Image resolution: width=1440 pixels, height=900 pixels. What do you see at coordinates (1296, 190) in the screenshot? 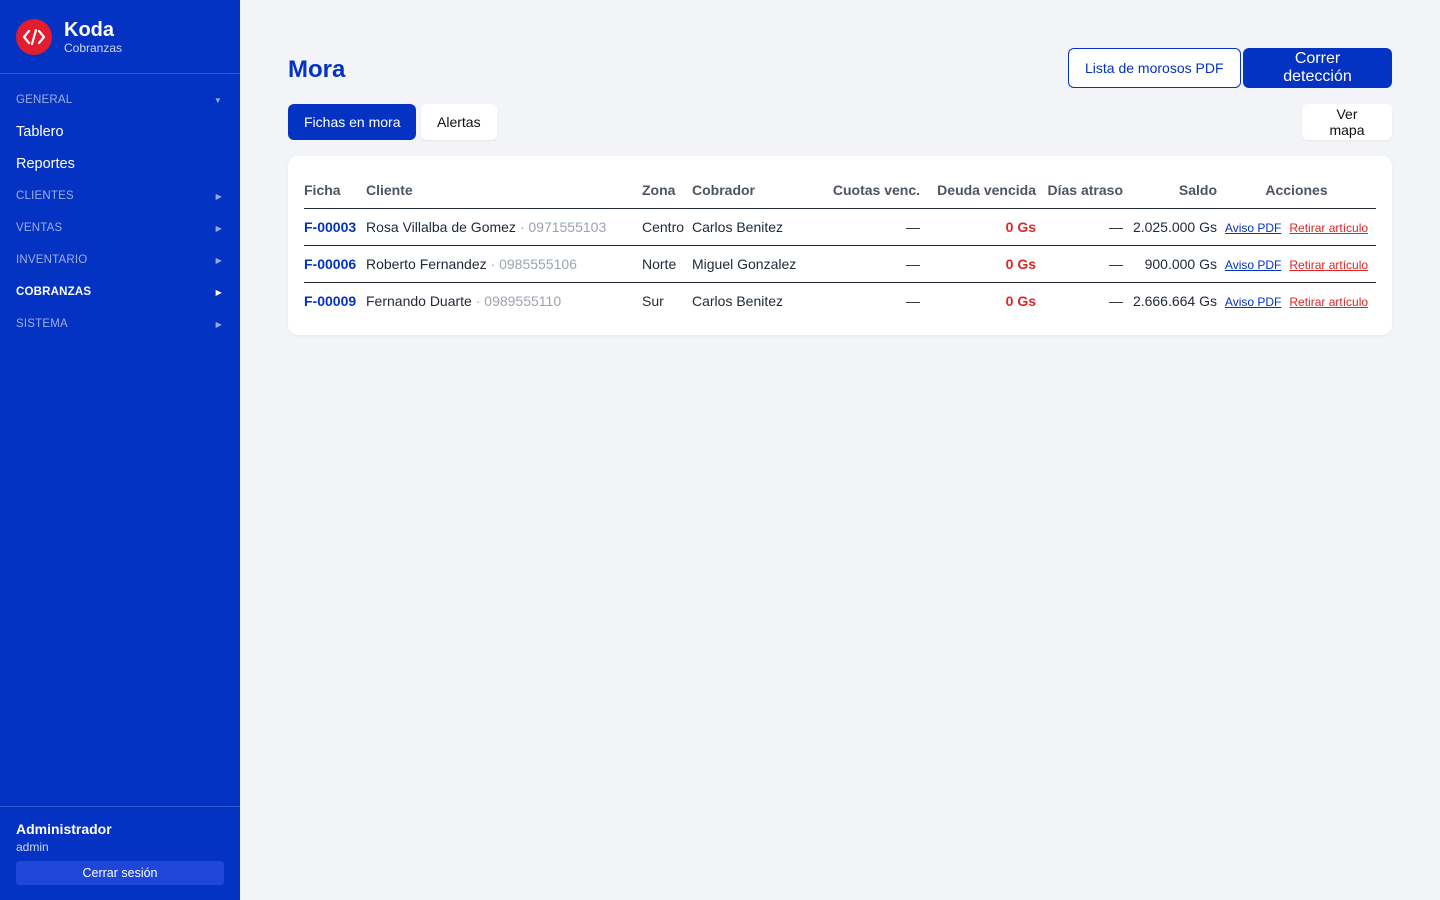
I see `column-header-acciones: Acciones` at bounding box center [1296, 190].